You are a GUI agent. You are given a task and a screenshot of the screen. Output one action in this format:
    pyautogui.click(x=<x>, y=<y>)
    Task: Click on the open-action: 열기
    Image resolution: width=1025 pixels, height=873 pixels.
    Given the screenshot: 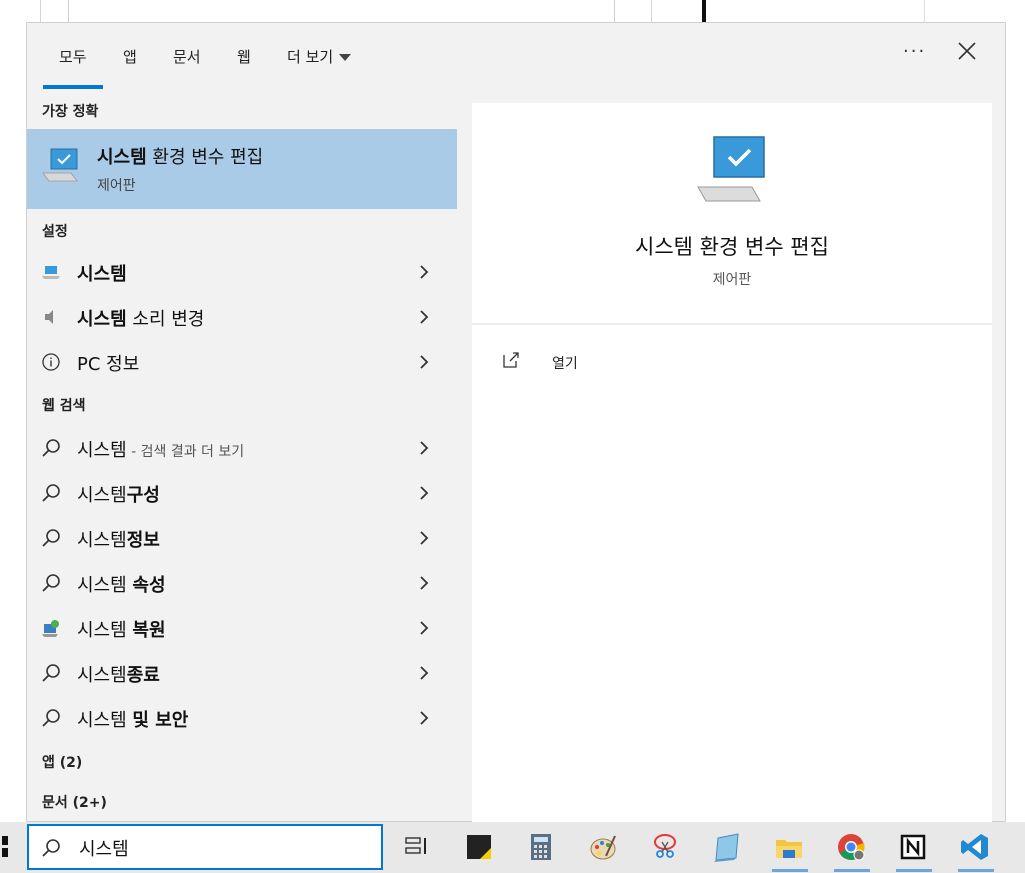 What is the action you would take?
    pyautogui.click(x=602, y=363)
    